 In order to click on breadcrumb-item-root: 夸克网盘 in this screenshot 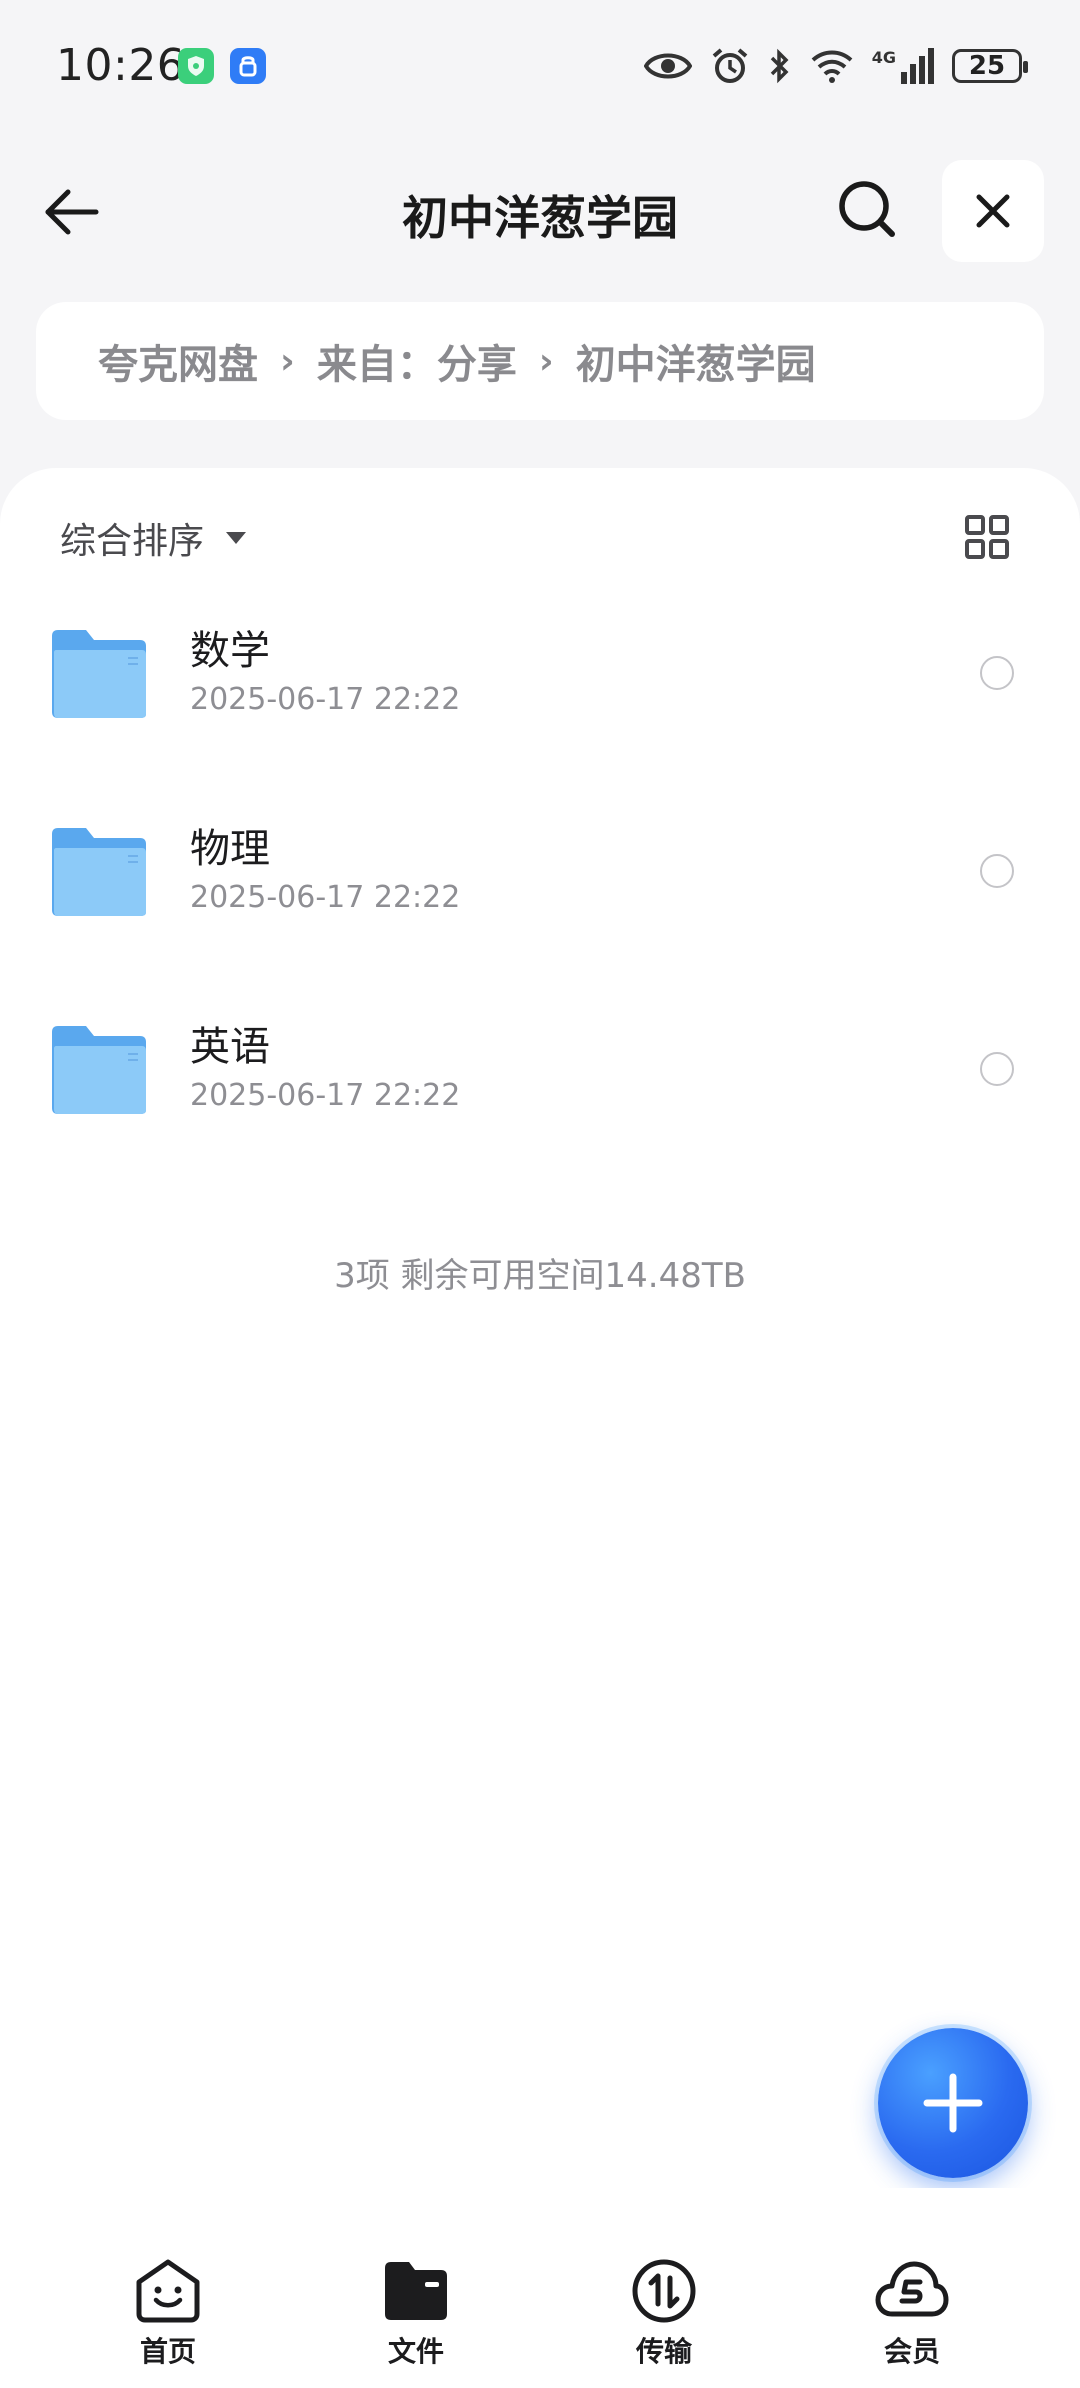, I will do `click(178, 361)`.